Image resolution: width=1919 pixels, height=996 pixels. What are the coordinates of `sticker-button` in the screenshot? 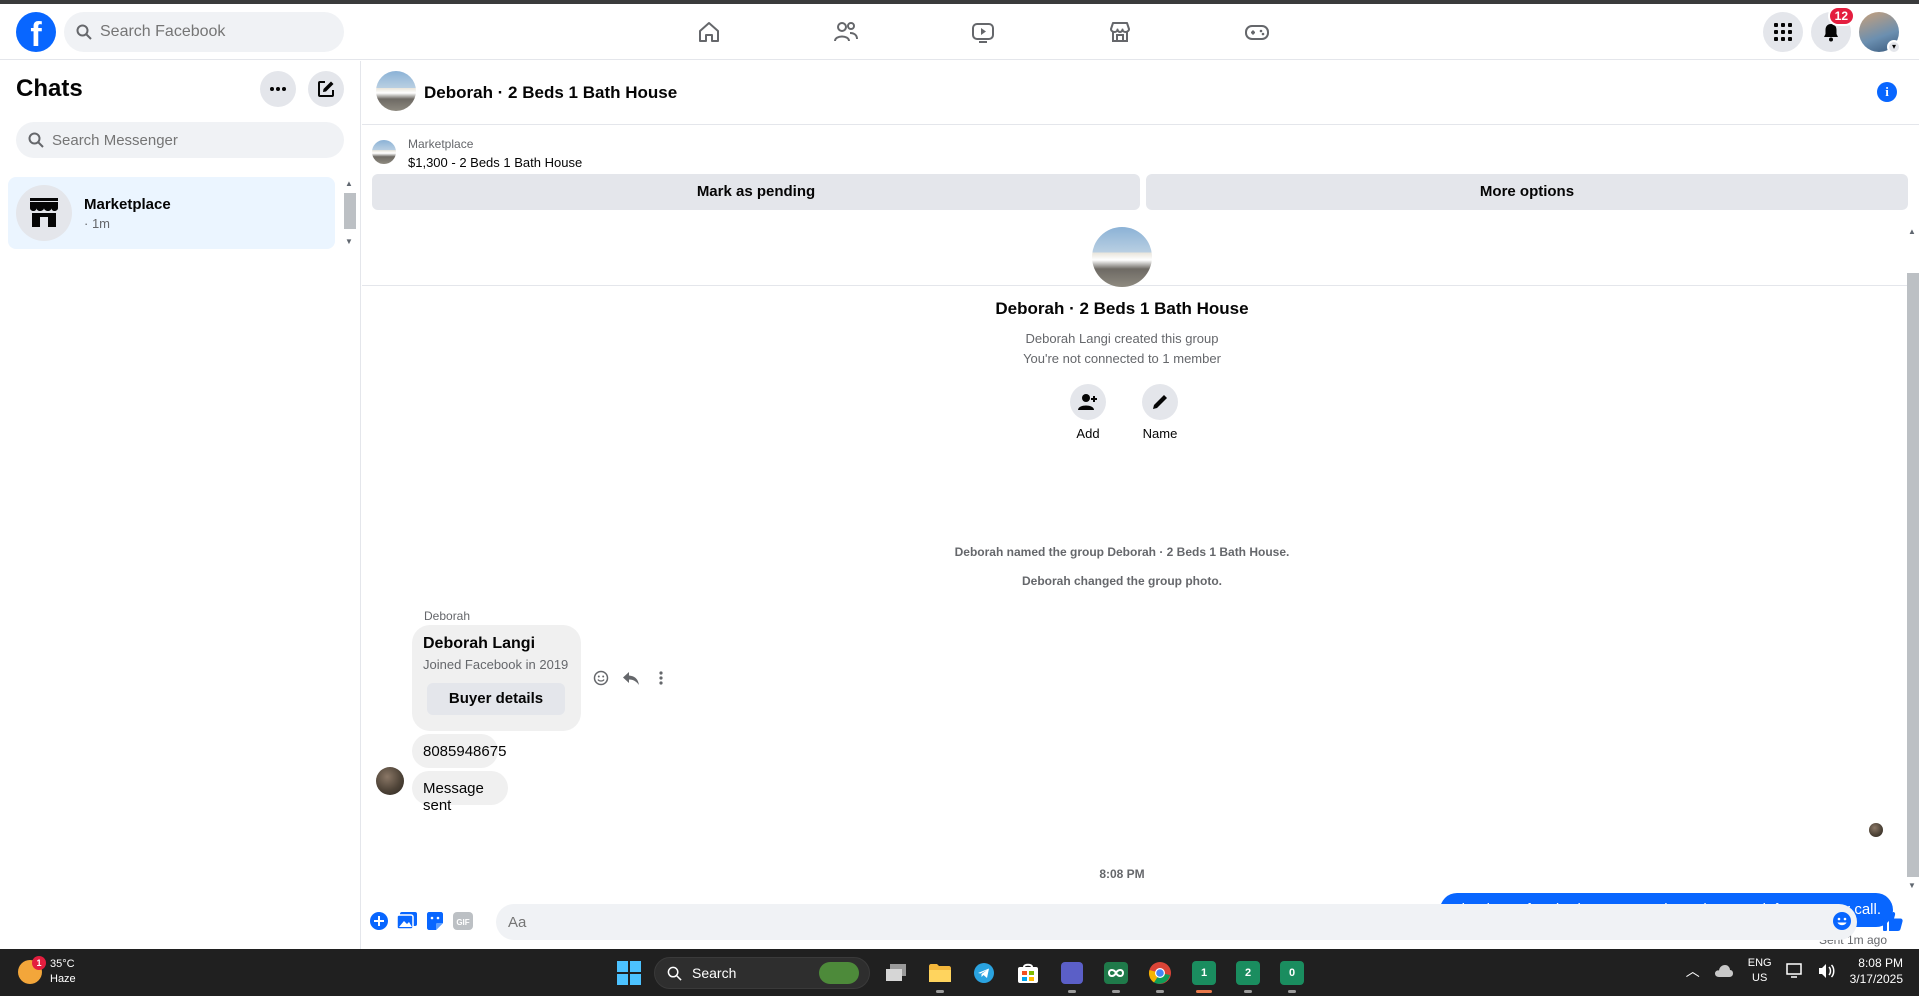 It's located at (435, 921).